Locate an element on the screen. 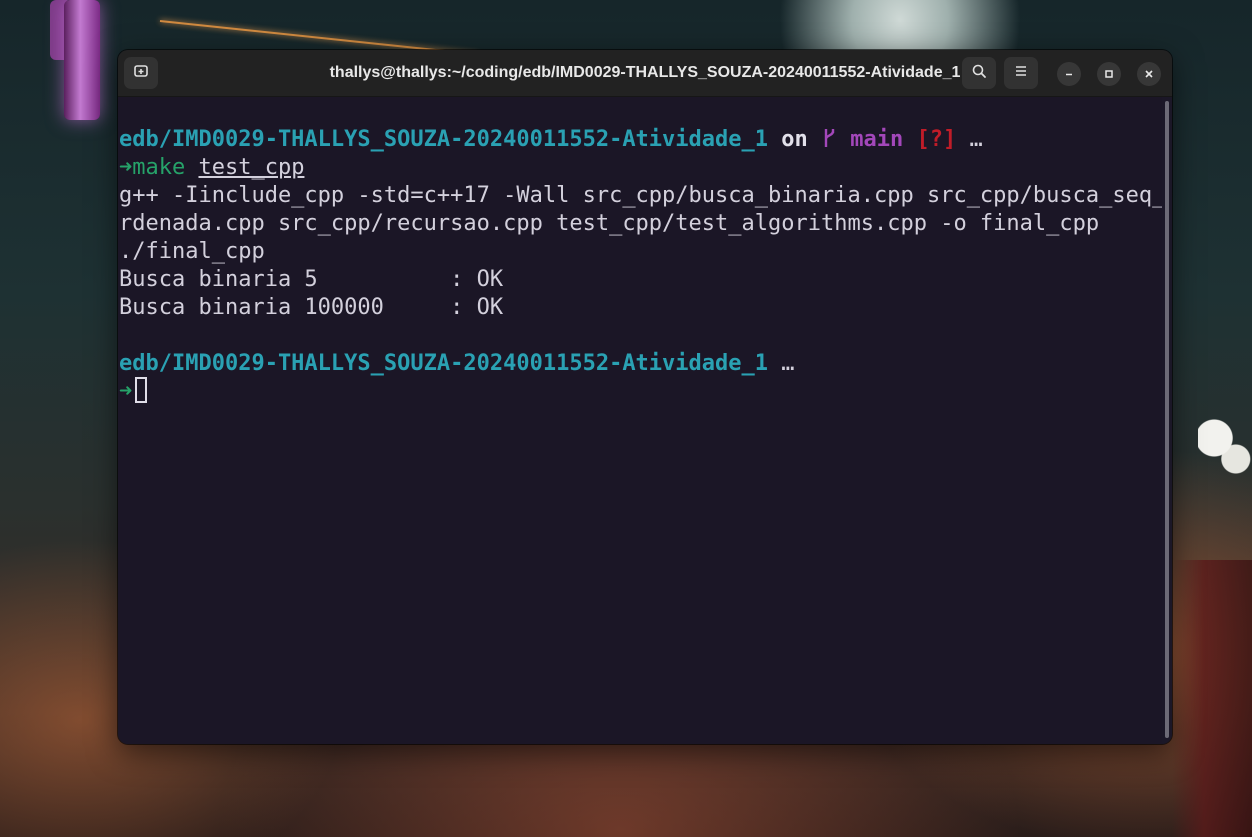 Image resolution: width=1252 pixels, height=837 pixels. search-button is located at coordinates (979, 73).